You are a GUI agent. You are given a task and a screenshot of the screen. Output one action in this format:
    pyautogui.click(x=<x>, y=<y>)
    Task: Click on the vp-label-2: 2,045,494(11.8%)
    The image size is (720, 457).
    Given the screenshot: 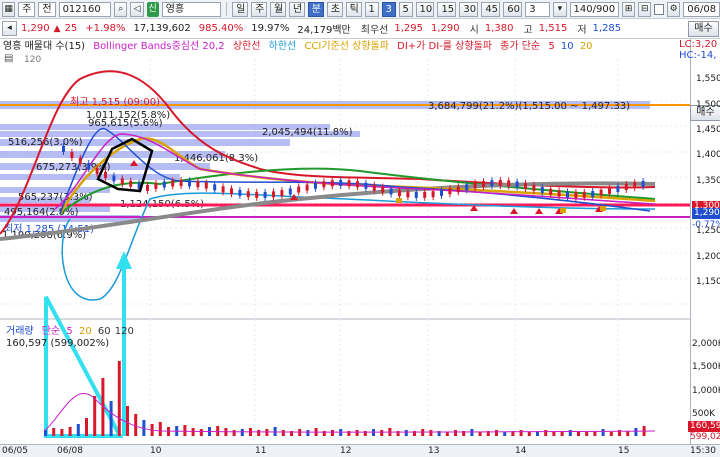 What is the action you would take?
    pyautogui.click(x=307, y=132)
    